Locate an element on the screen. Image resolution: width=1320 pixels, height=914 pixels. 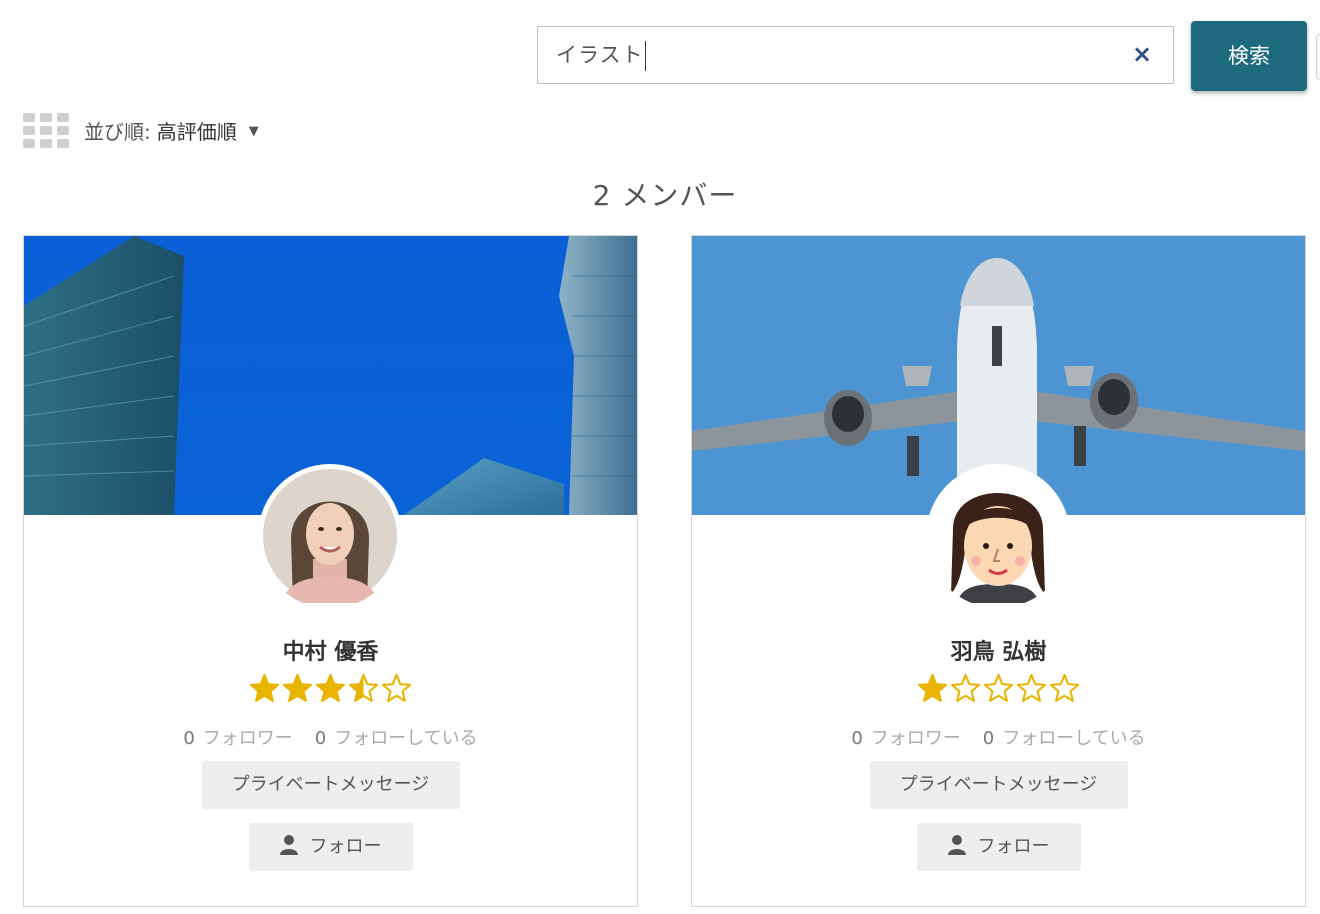
sort-label: 並び順: is located at coordinates (117, 132).